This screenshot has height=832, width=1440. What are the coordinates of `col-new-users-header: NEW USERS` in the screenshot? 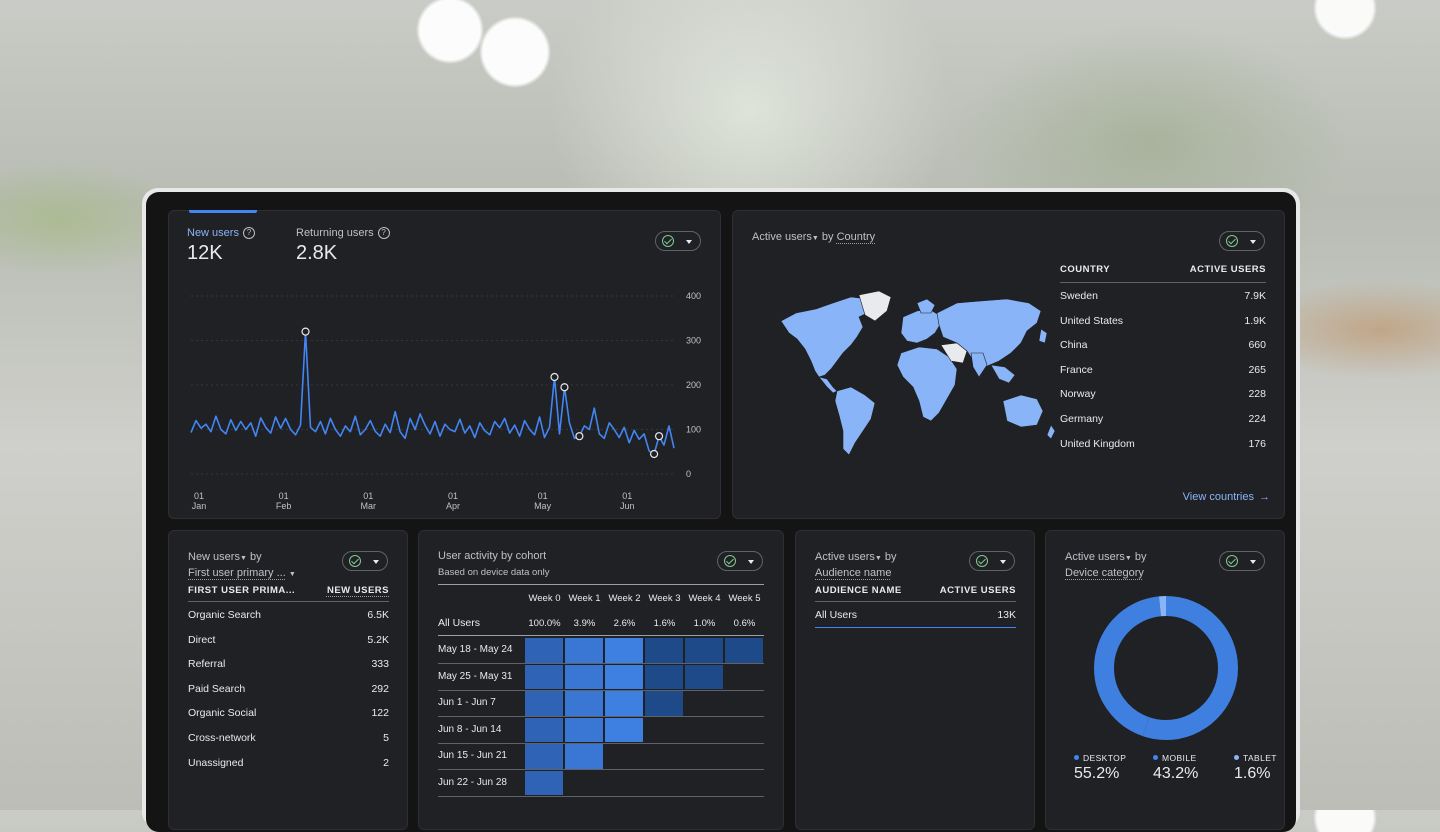 It's located at (358, 590).